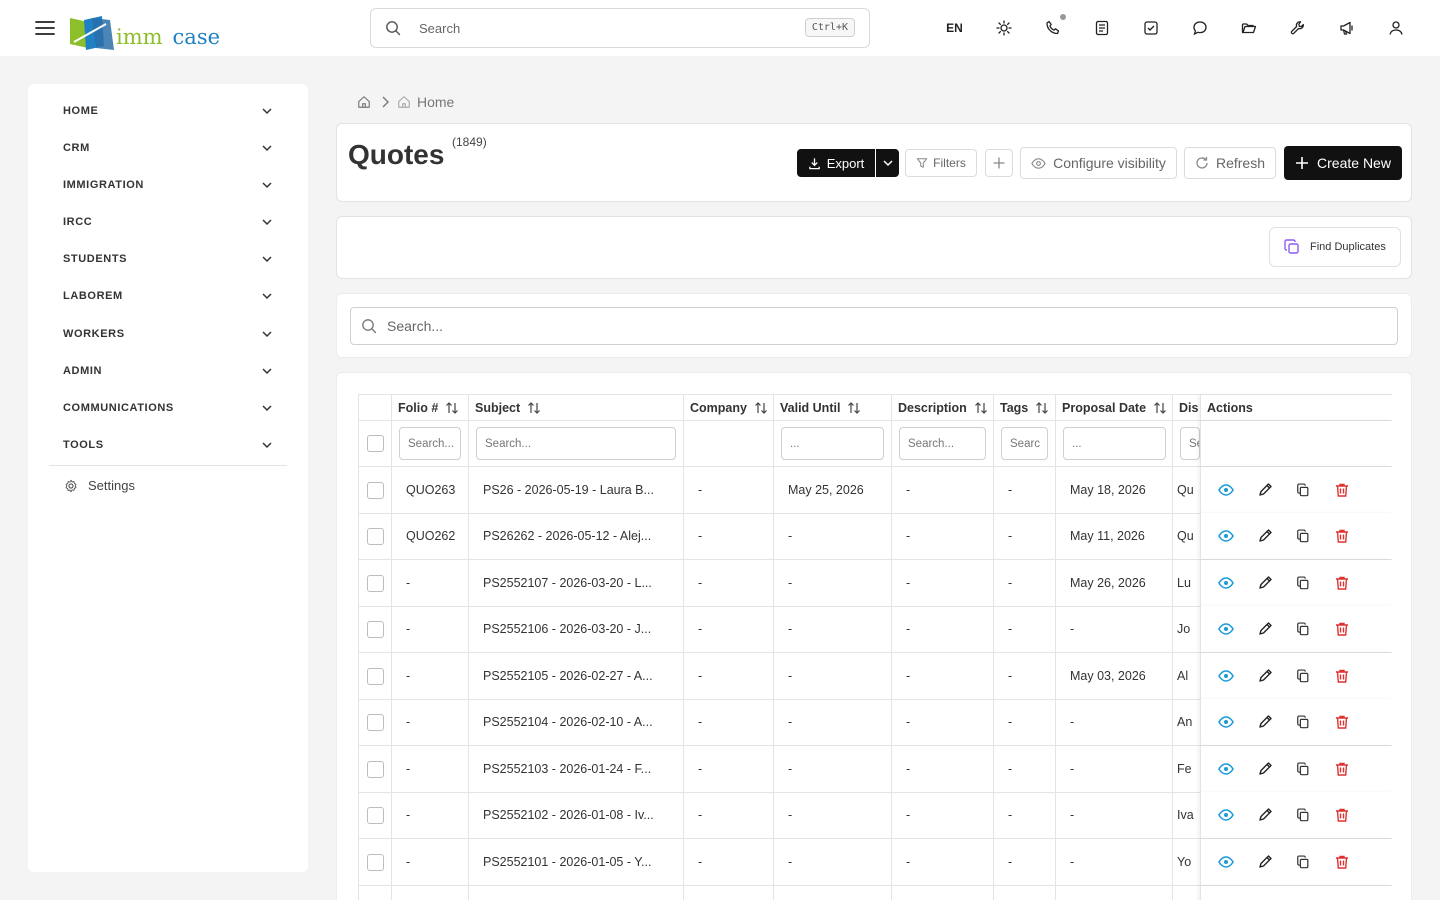  Describe the element at coordinates (1024, 407) in the screenshot. I see `column-header-tags: Tags` at that location.